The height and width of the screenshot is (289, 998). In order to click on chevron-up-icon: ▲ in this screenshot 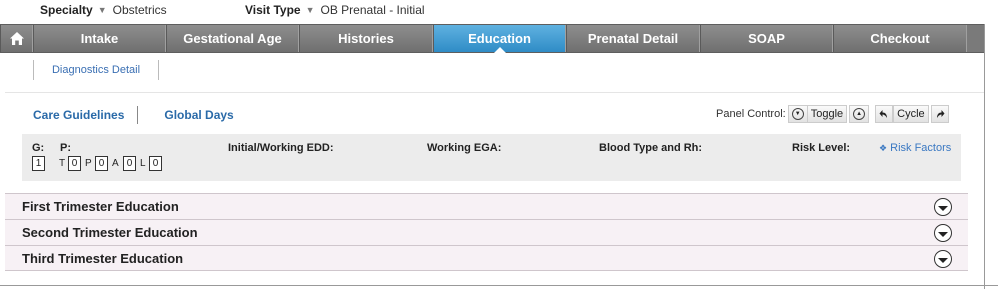, I will do `click(859, 114)`.